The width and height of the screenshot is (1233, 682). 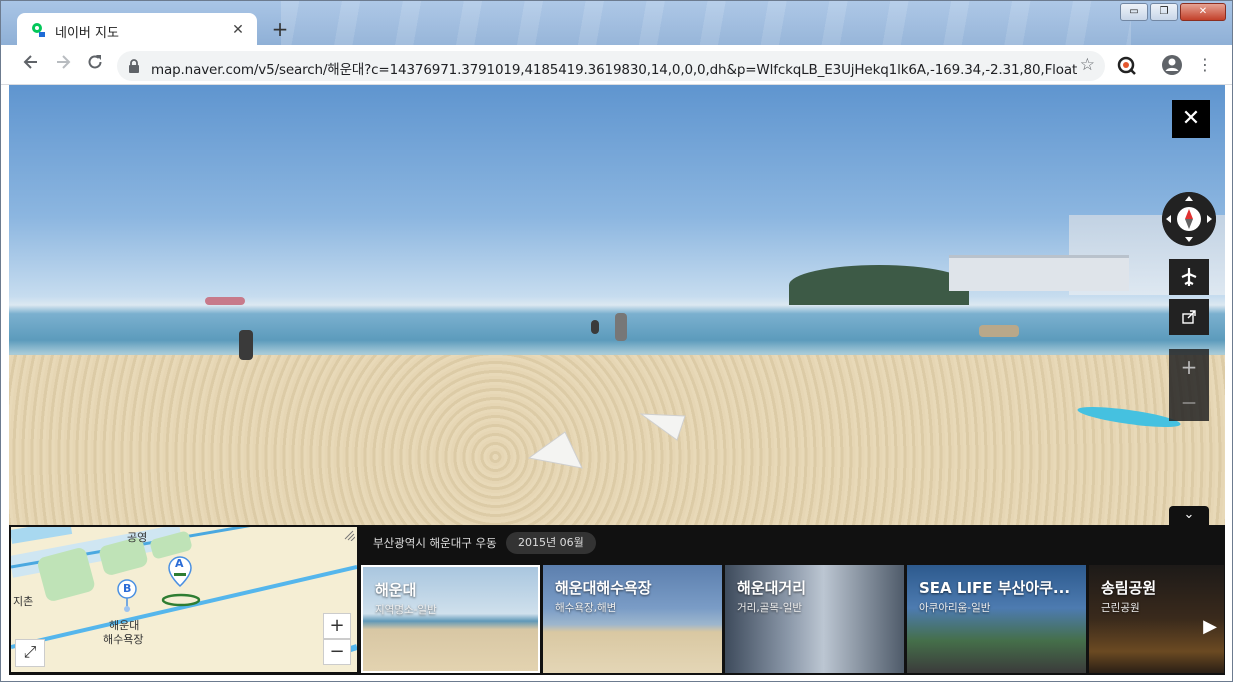 I want to click on streetview-close-button: ✕, so click(x=1191, y=119).